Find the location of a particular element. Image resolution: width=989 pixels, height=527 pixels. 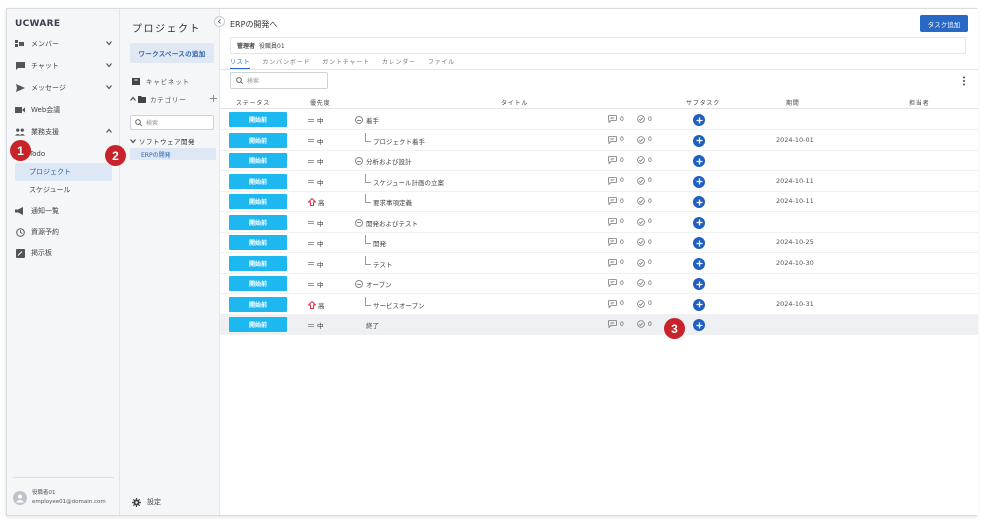

nav-business-support: 業務支援 is located at coordinates (63, 132).